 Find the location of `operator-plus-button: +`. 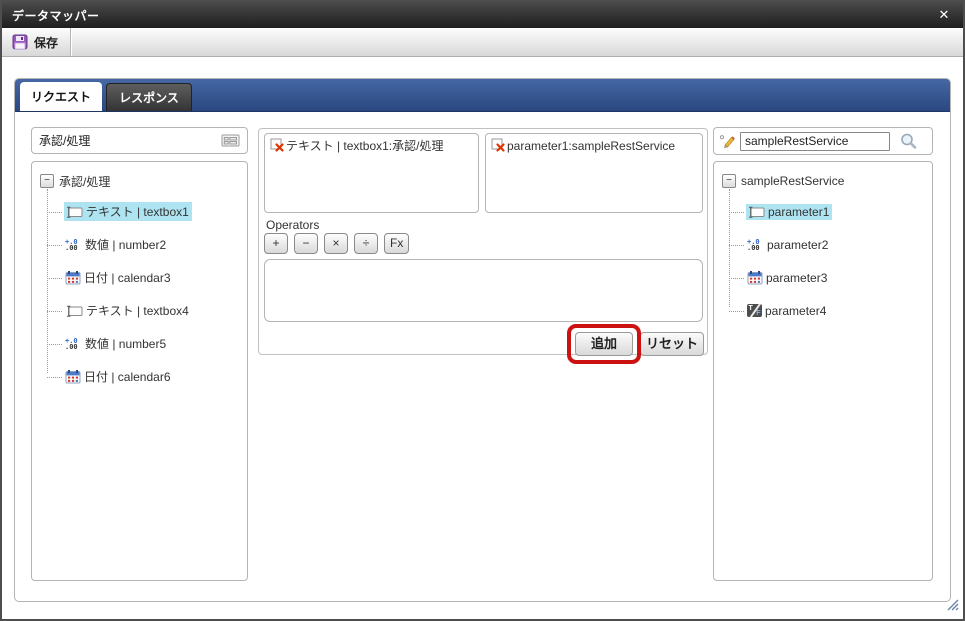

operator-plus-button: + is located at coordinates (276, 243).